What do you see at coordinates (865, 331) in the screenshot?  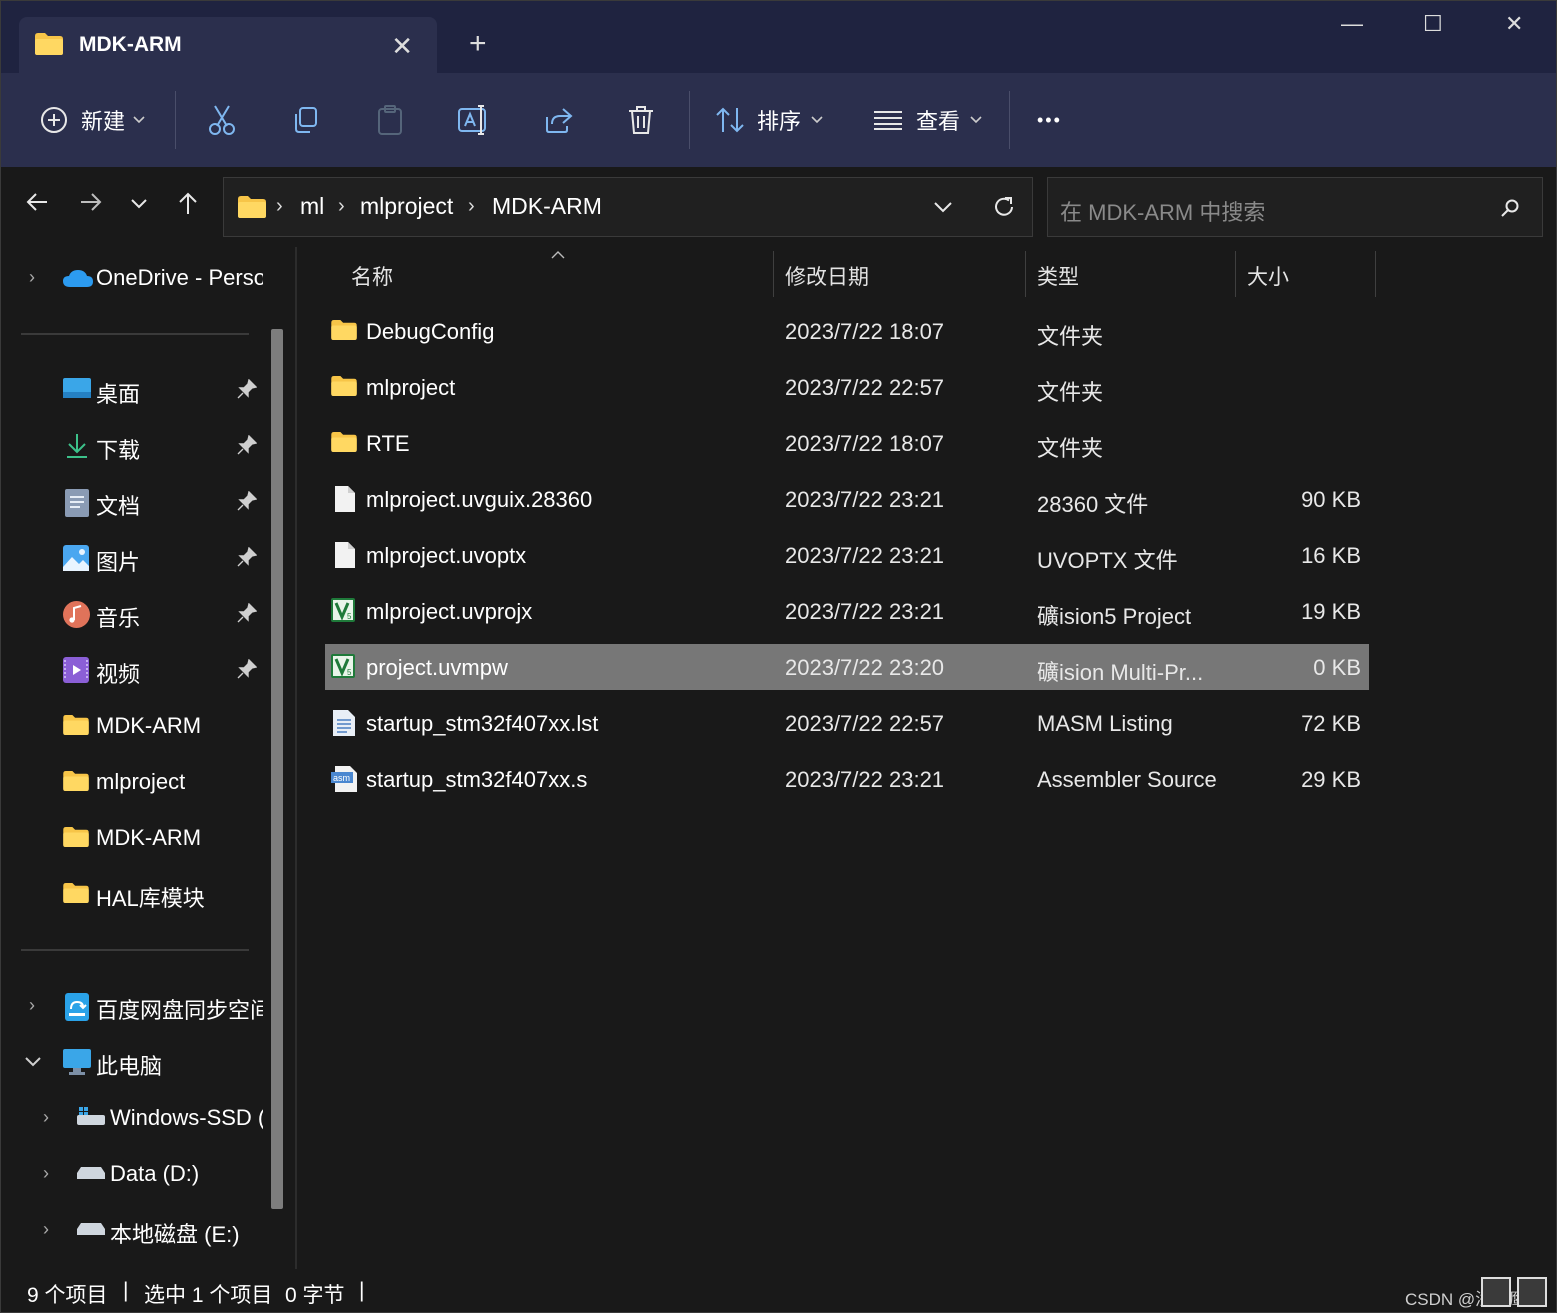 I see `file-date: 2023/7/22 18:07` at bounding box center [865, 331].